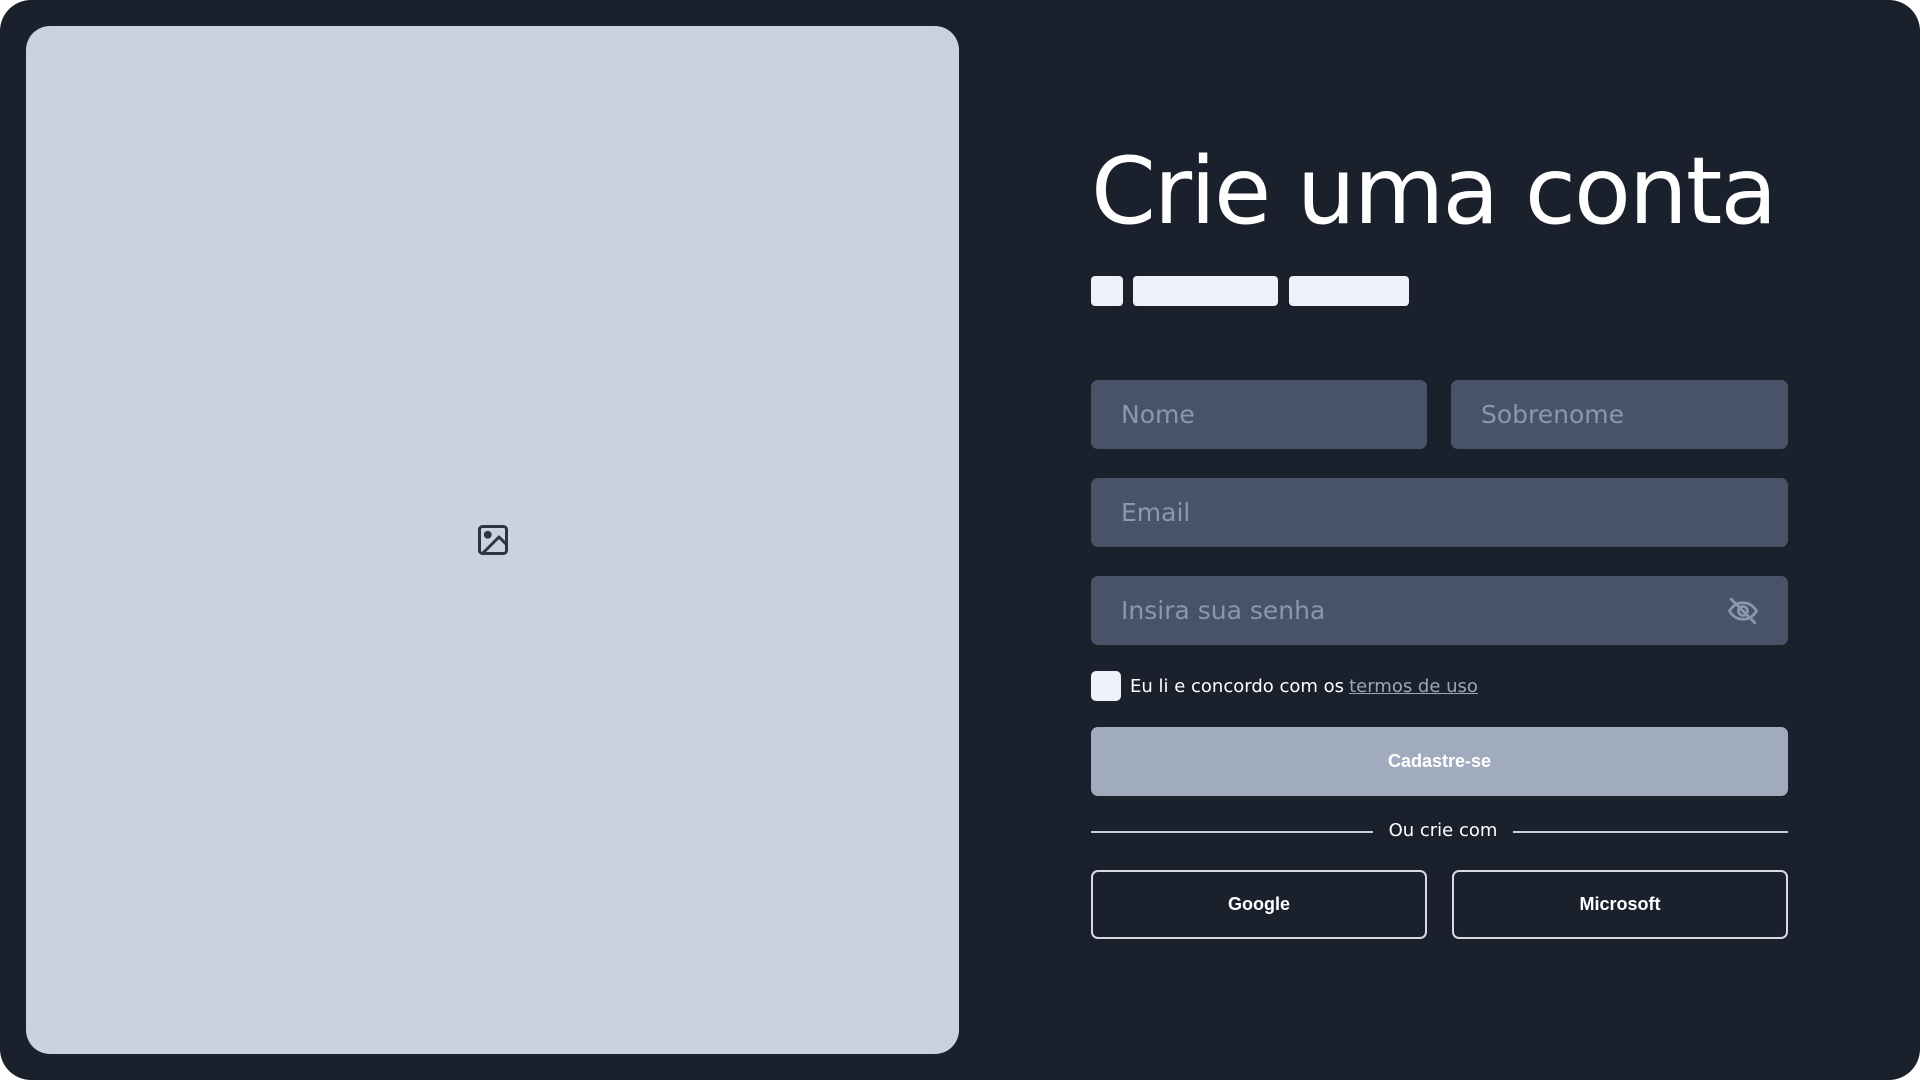 This screenshot has height=1080, width=1920. I want to click on google-signup-button: Google, so click(1259, 904).